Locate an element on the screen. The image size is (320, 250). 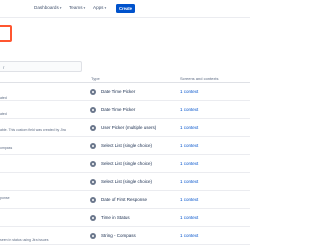
screens-column-header: Screens and contexts is located at coordinates (199, 78).